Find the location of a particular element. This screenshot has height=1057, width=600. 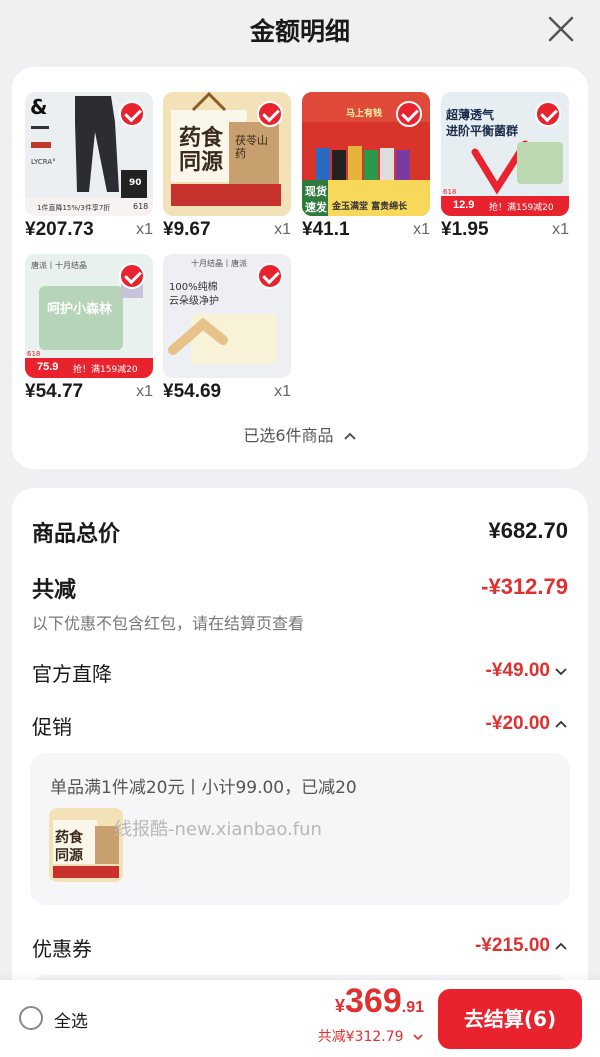

total-discount-value: -¥312.79 is located at coordinates (524, 586).